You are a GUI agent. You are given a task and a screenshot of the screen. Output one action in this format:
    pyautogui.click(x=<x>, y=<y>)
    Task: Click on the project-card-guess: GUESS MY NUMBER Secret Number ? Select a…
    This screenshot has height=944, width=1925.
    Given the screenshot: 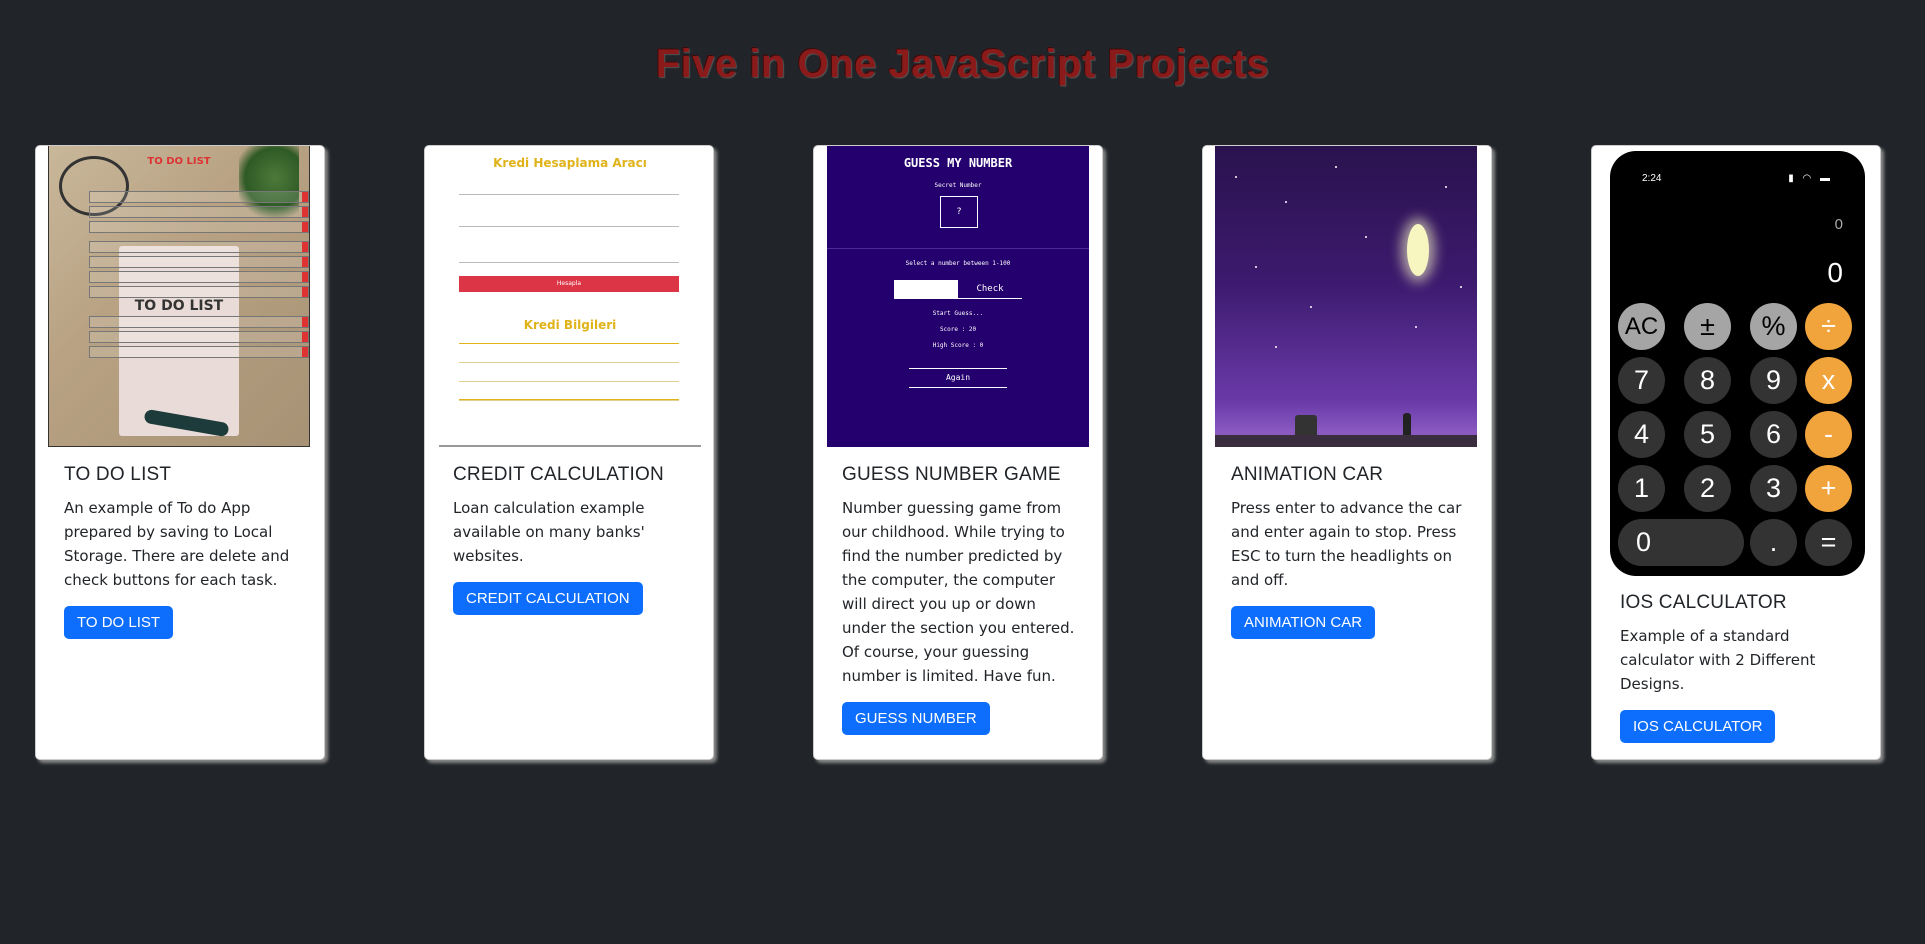 What is the action you would take?
    pyautogui.click(x=958, y=452)
    